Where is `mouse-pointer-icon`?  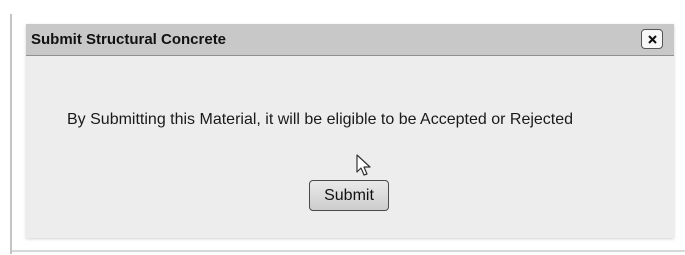
mouse-pointer-icon is located at coordinates (363, 165).